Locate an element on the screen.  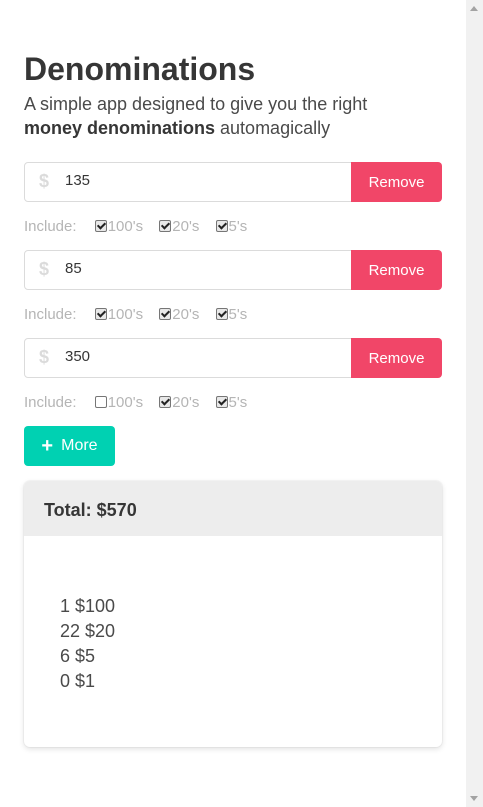
more-button-label: More is located at coordinates (79, 445).